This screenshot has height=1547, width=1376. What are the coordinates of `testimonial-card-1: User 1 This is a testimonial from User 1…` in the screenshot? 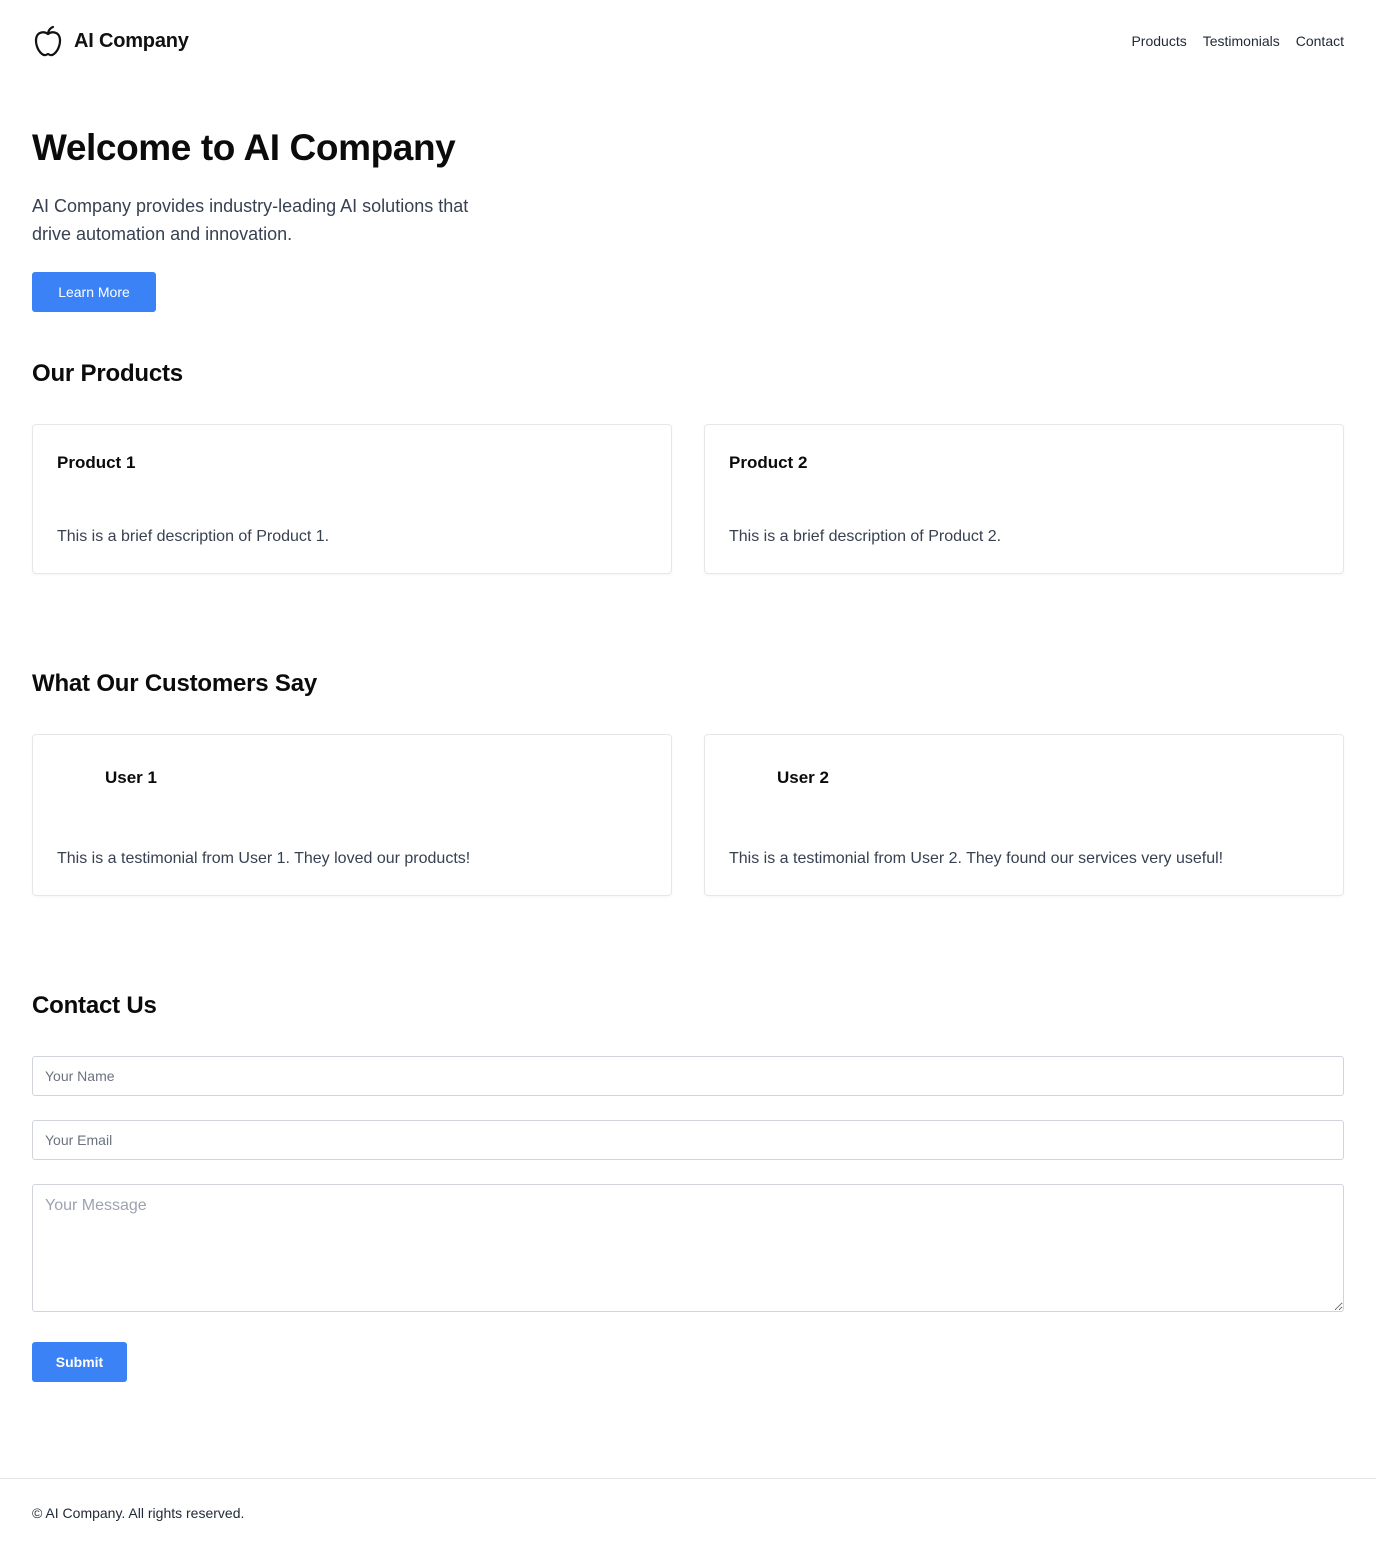 It's located at (352, 815).